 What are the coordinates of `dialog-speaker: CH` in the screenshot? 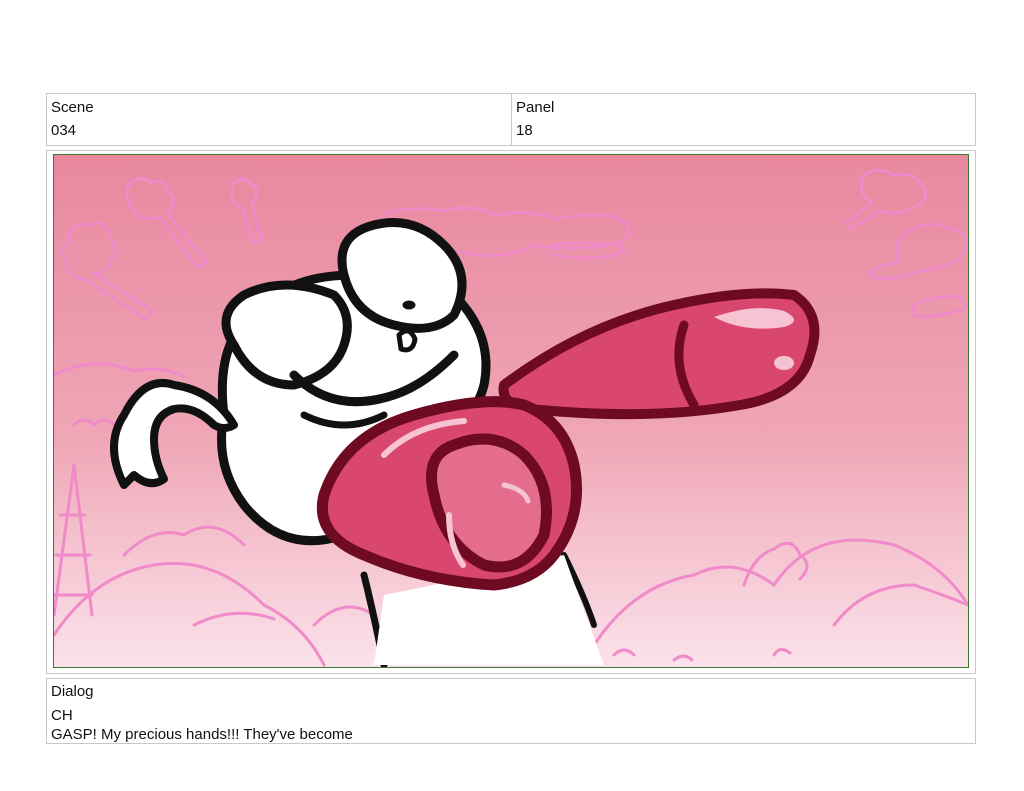 It's located at (511, 715).